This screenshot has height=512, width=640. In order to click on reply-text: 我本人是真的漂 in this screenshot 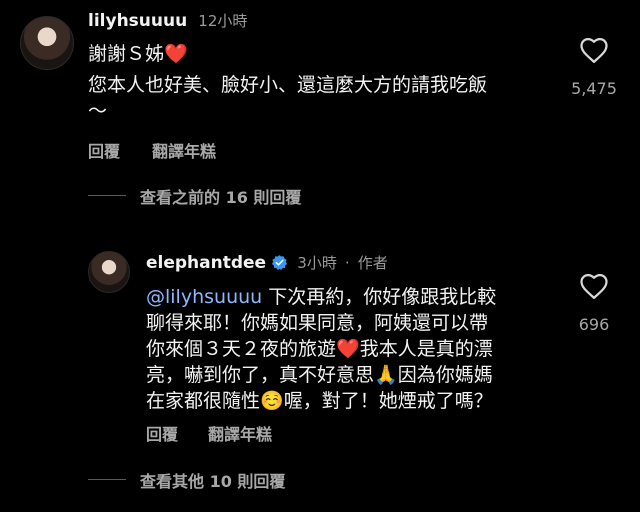, I will do `click(426, 349)`.